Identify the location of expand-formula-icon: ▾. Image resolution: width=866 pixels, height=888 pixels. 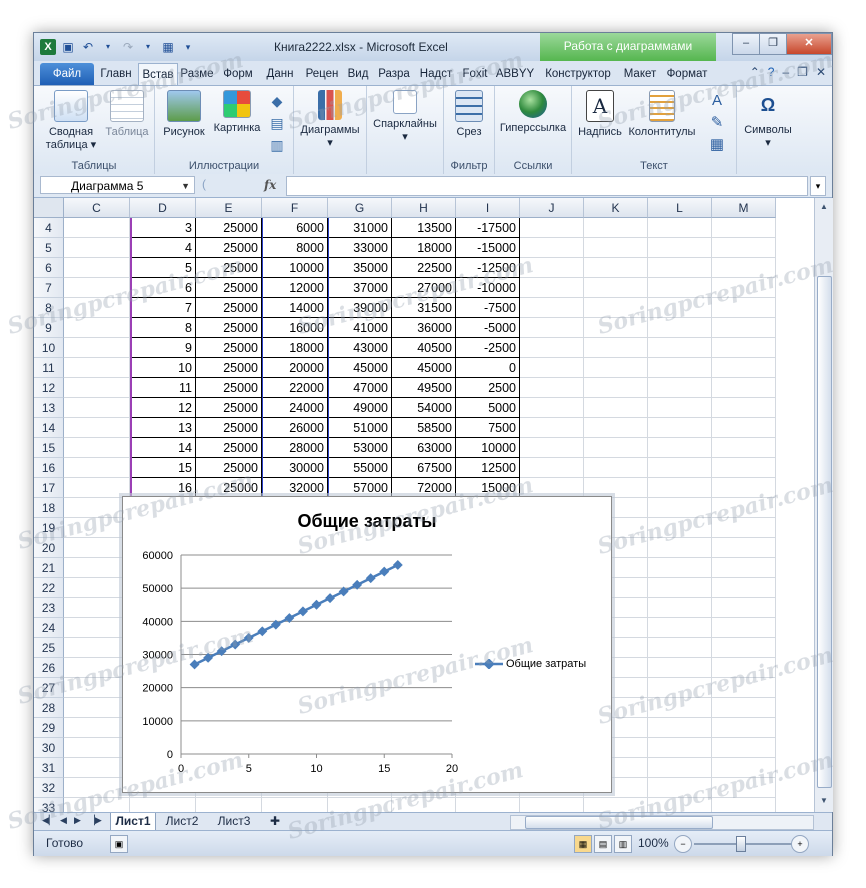
(818, 186).